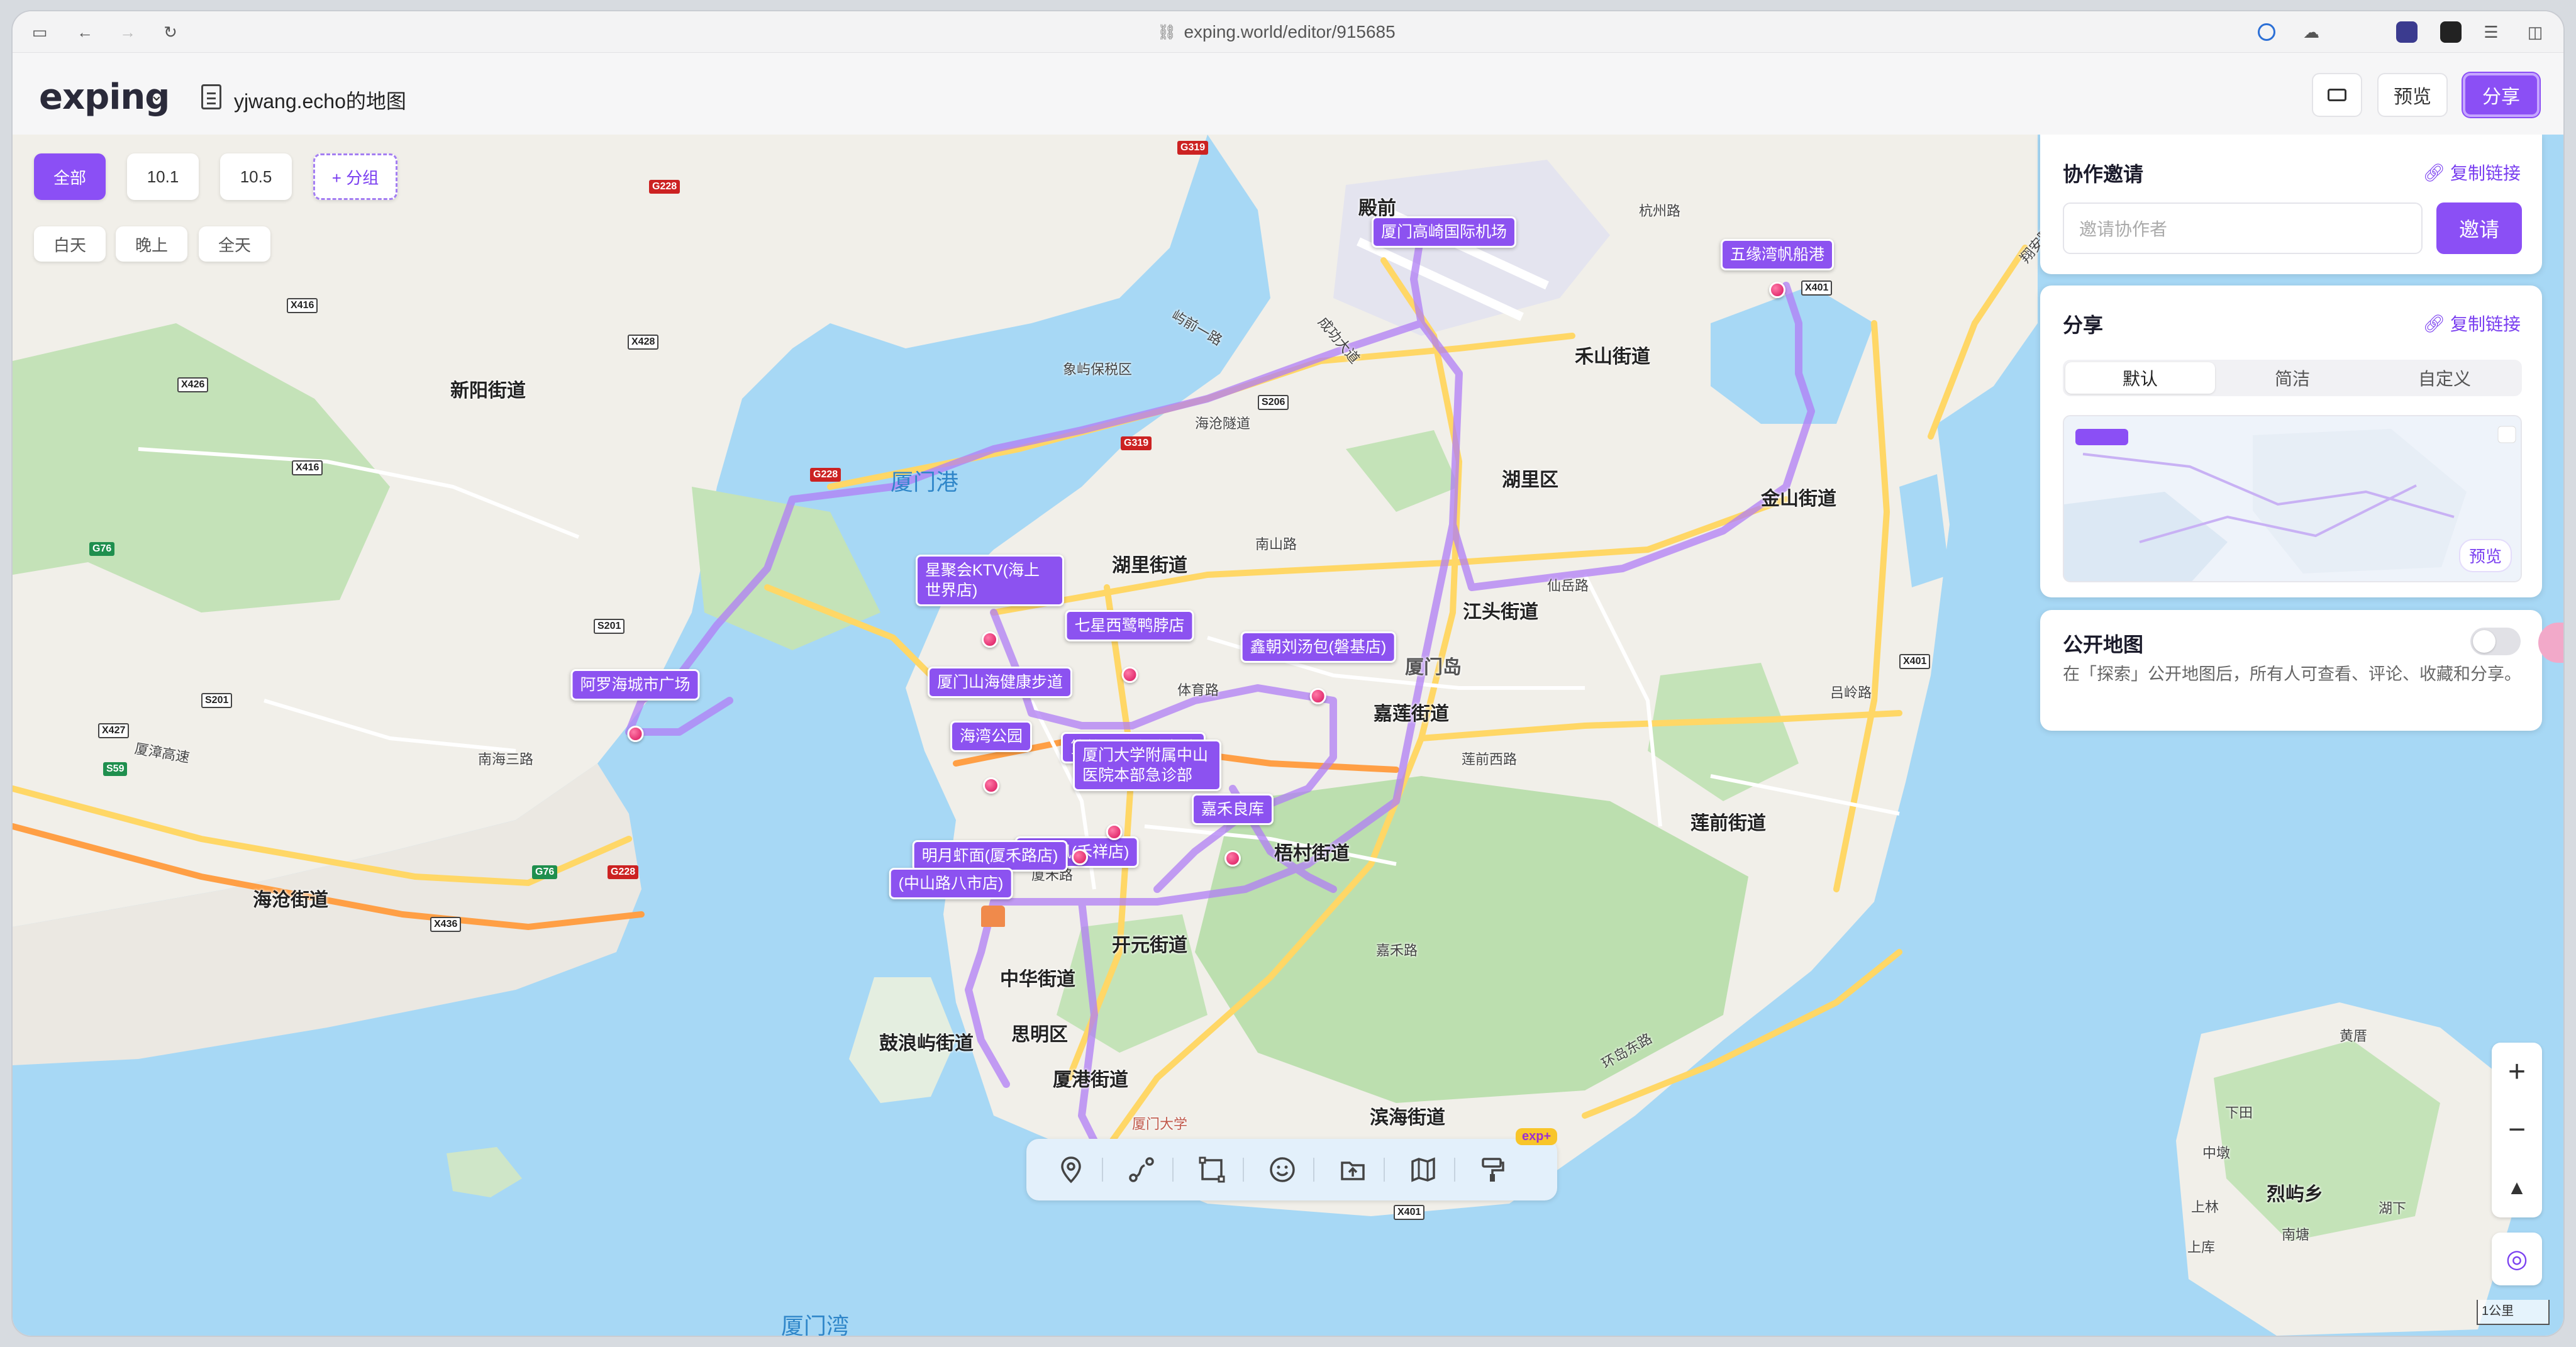 The width and height of the screenshot is (2576, 1347). What do you see at coordinates (1777, 254) in the screenshot?
I see `poi-label: 五缘湾帆船港` at bounding box center [1777, 254].